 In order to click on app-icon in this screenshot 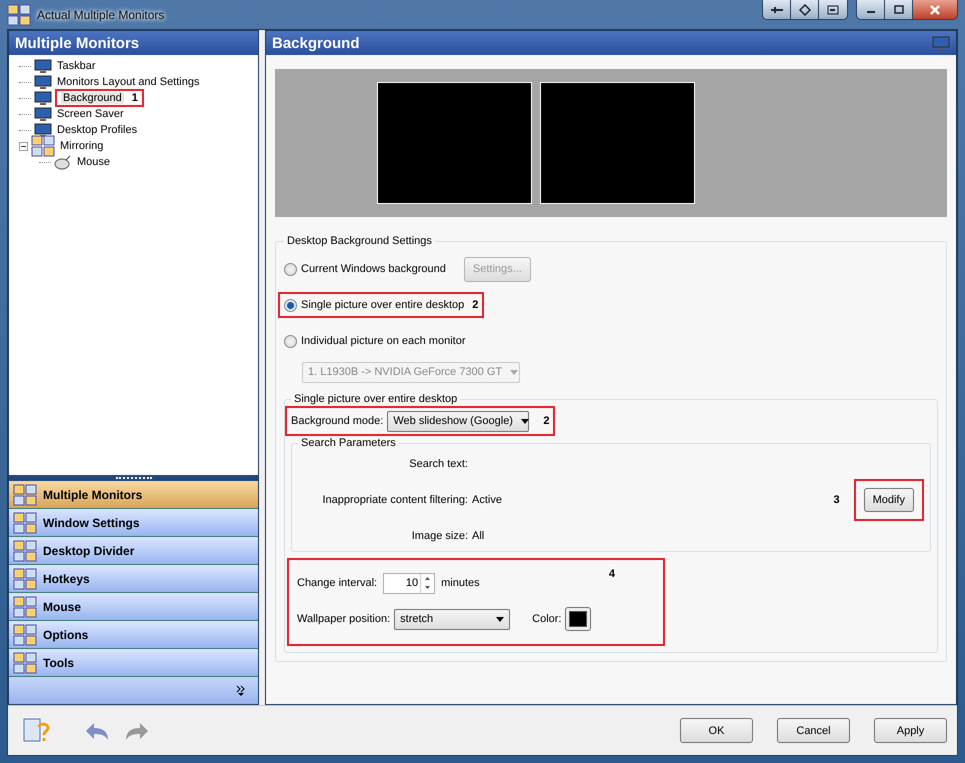, I will do `click(19, 15)`.